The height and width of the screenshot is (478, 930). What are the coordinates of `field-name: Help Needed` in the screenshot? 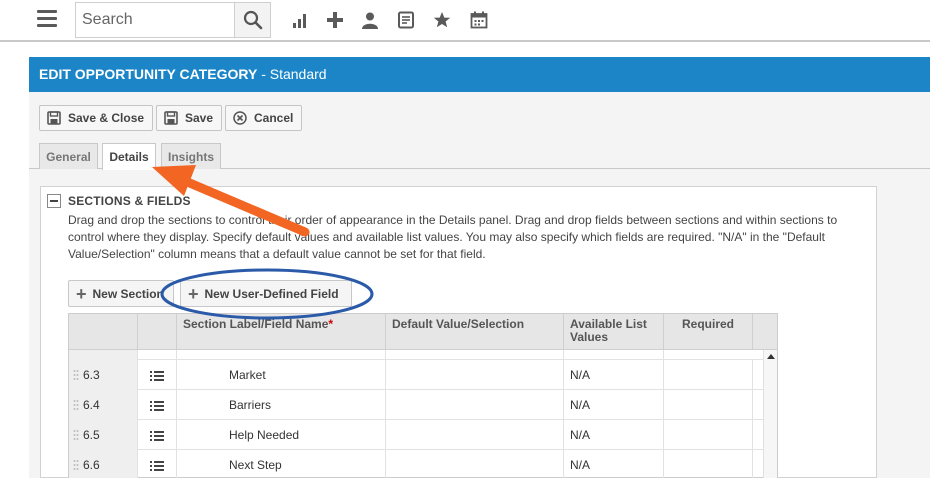 It's located at (281, 435).